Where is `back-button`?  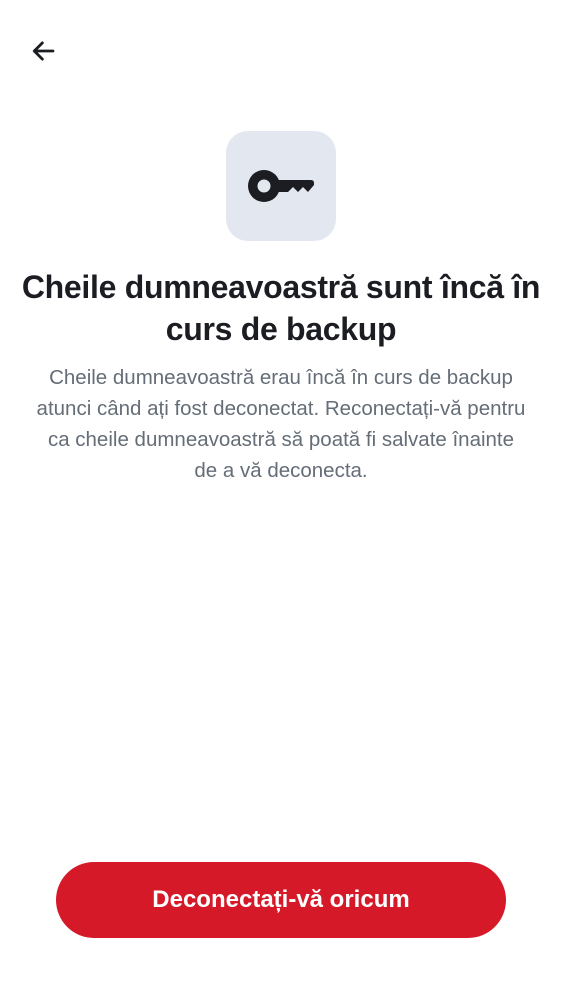
back-button is located at coordinates (43, 51).